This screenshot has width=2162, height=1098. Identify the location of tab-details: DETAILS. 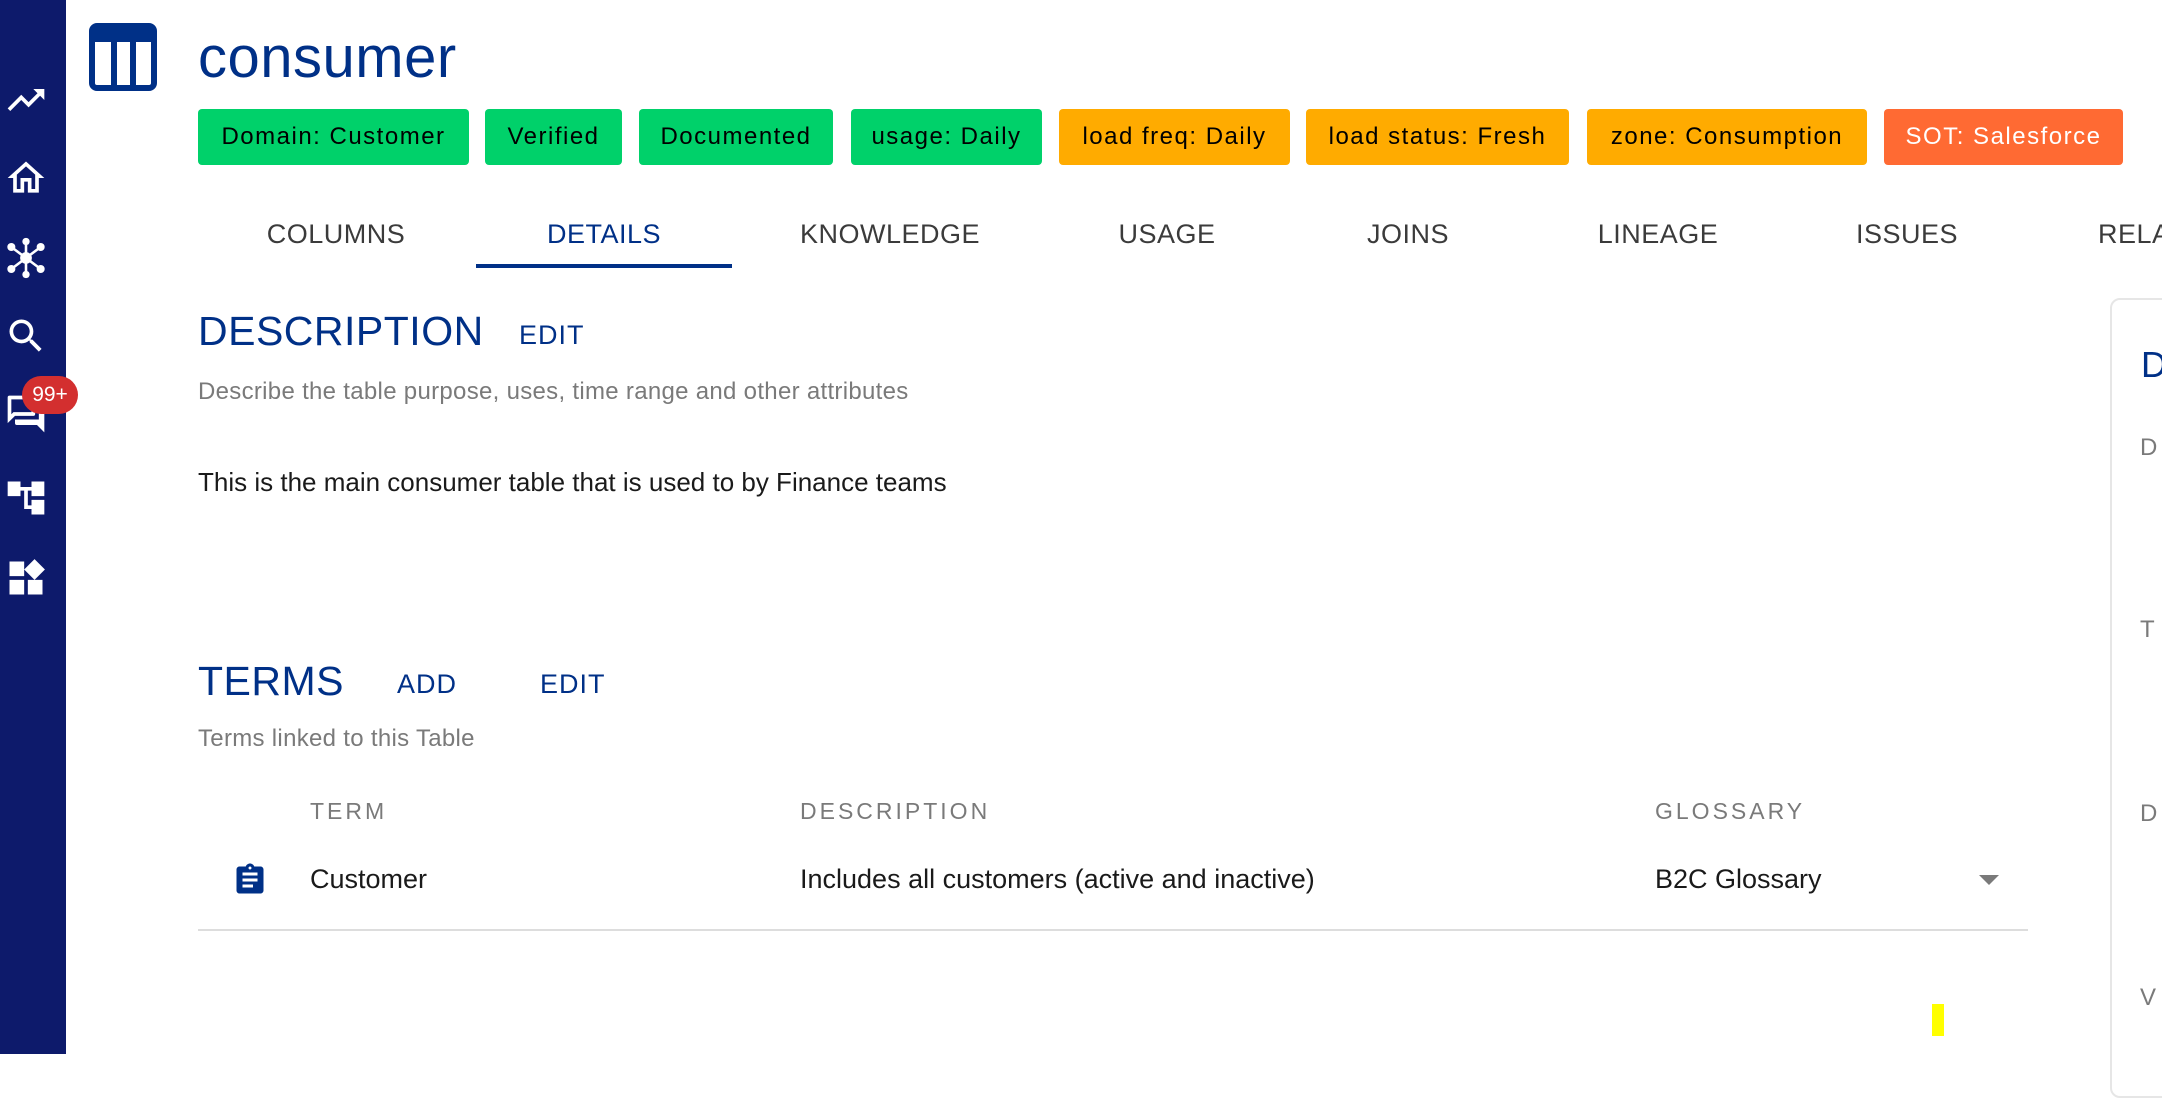
(604, 234).